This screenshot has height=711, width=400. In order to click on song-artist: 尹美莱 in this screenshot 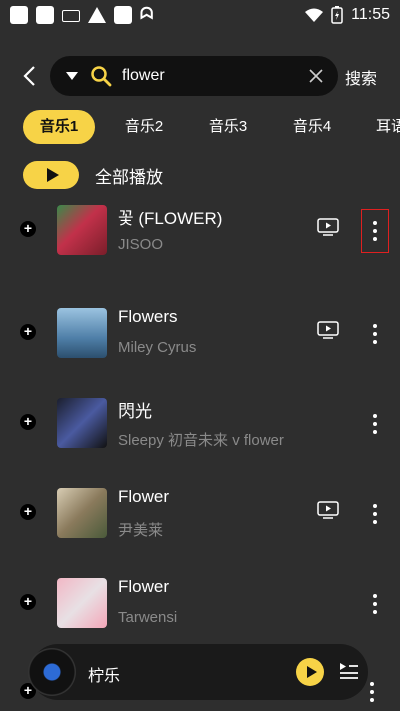, I will do `click(141, 530)`.